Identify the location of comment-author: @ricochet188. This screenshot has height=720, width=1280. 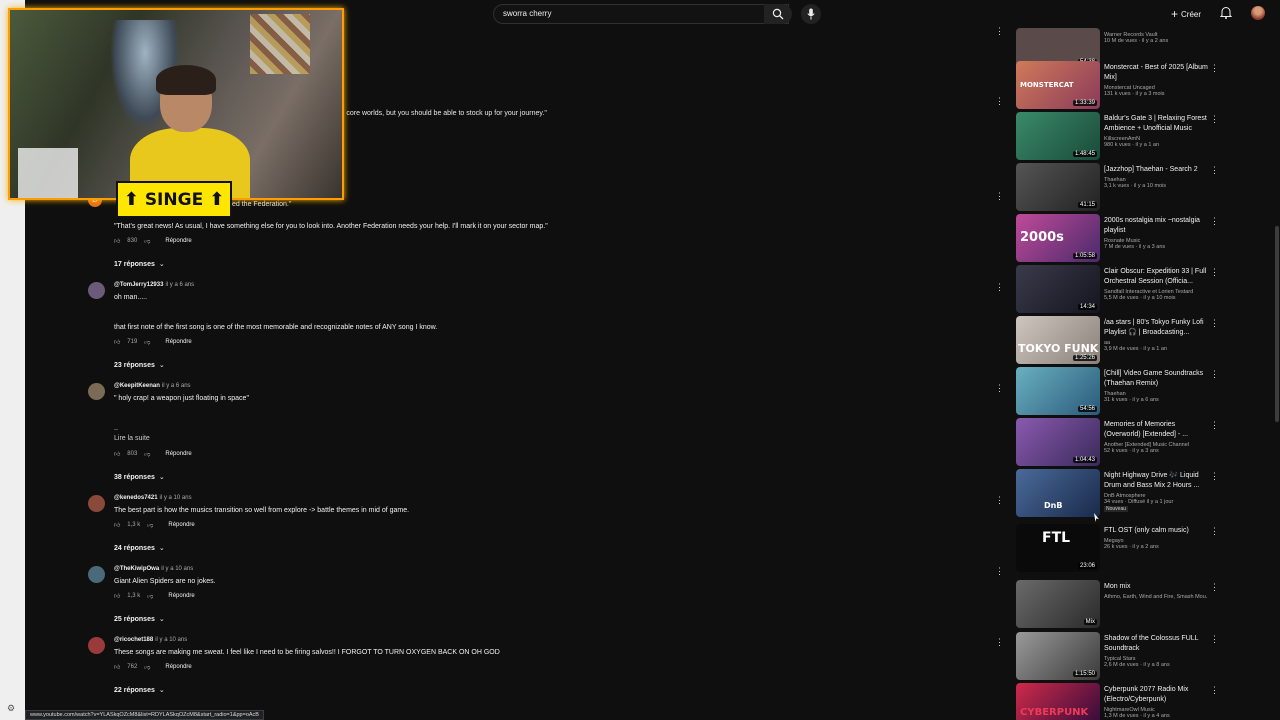
(133, 640).